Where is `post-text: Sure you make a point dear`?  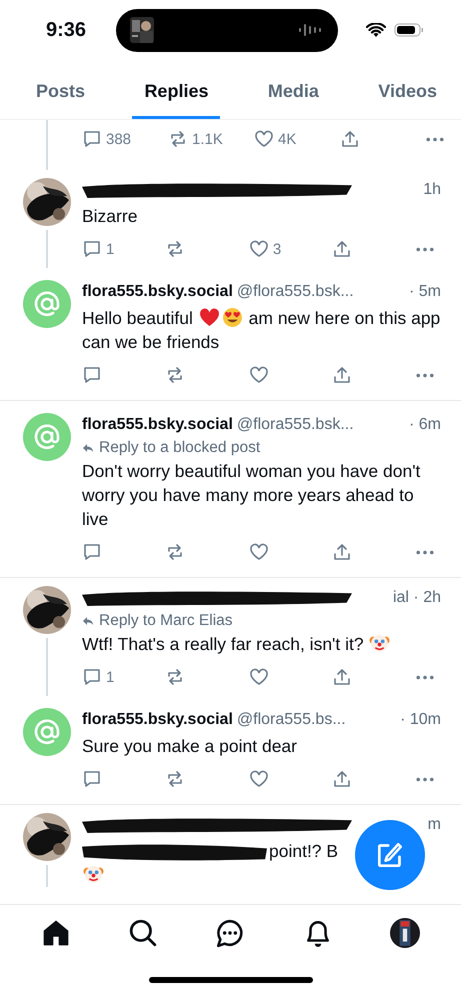
post-text: Sure you make a point dear is located at coordinates (189, 746).